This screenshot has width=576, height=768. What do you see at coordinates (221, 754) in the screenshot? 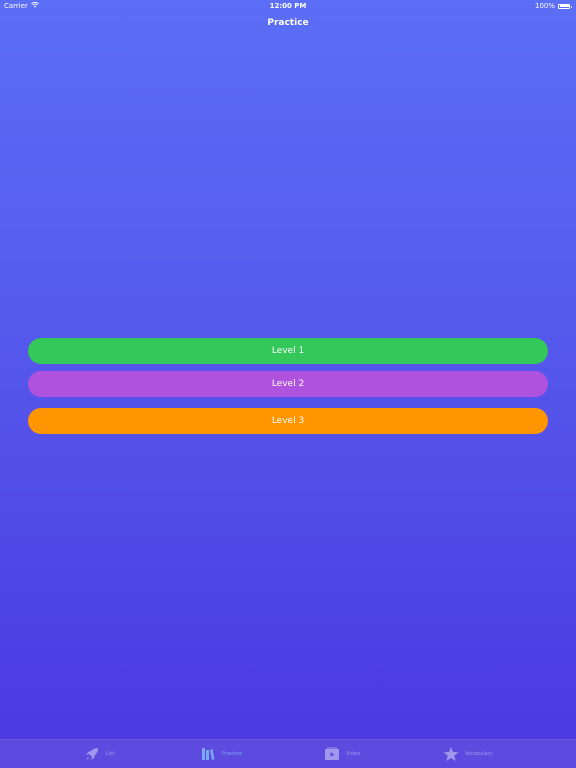
I see `tab-practice: Practice` at bounding box center [221, 754].